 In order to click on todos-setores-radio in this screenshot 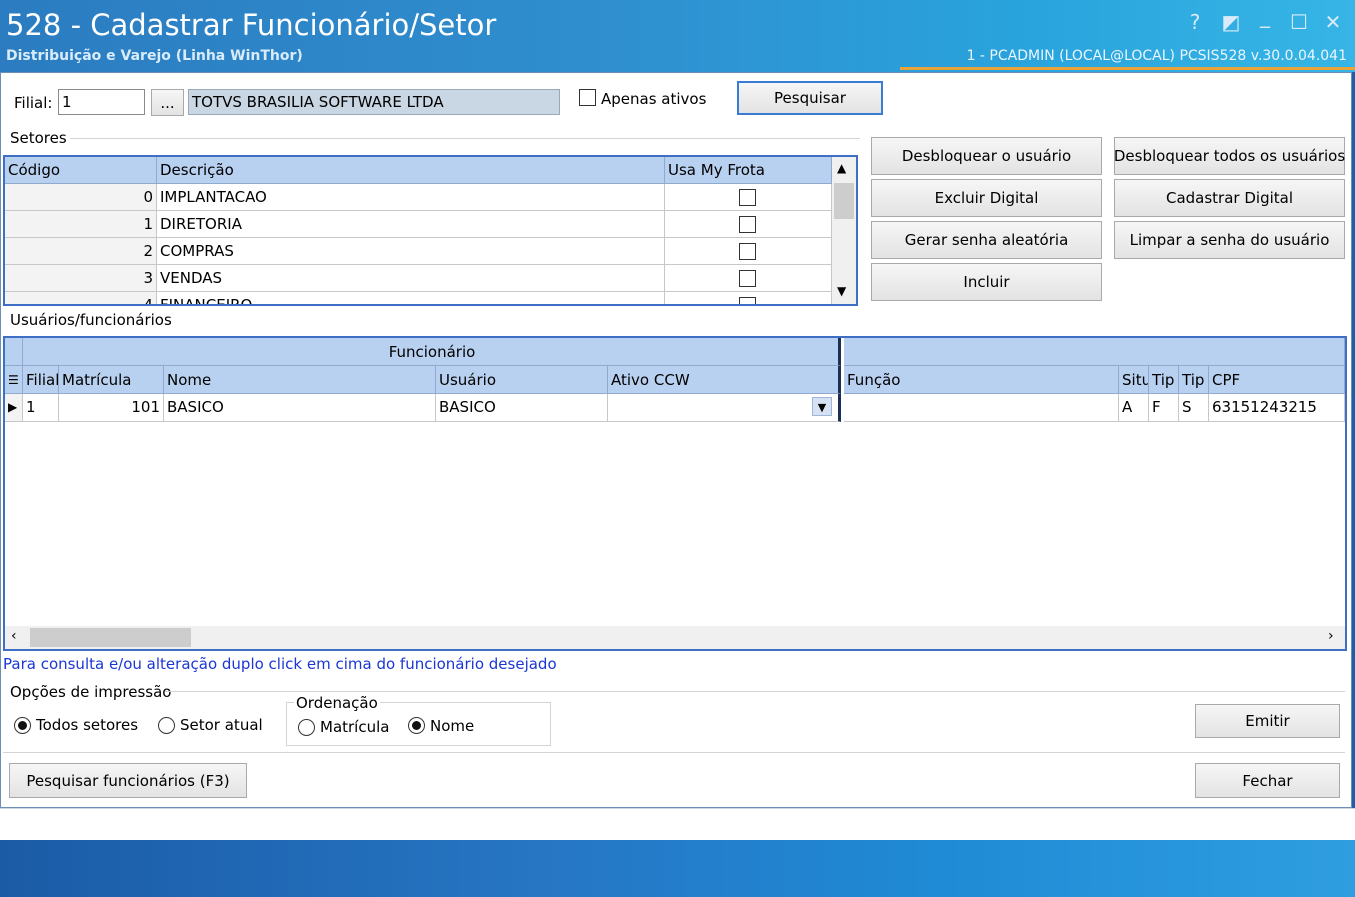, I will do `click(22, 725)`.